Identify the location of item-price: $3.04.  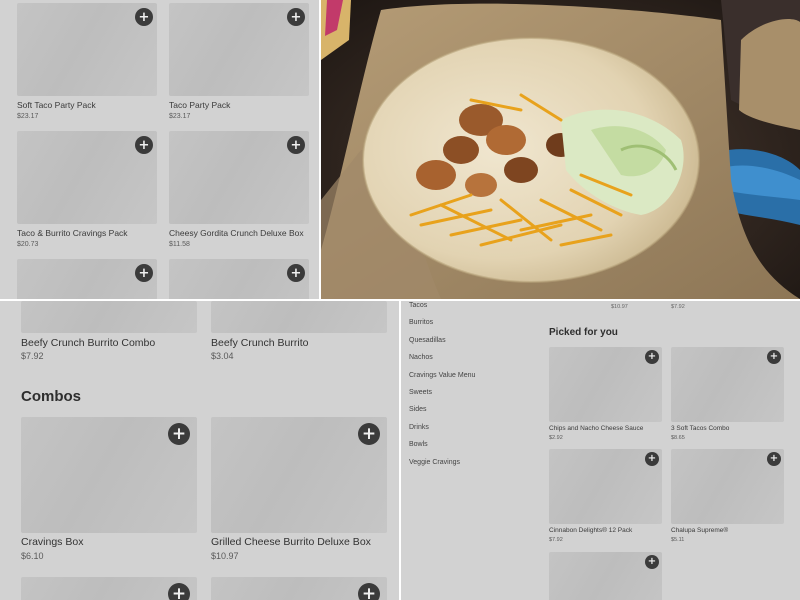
(222, 356).